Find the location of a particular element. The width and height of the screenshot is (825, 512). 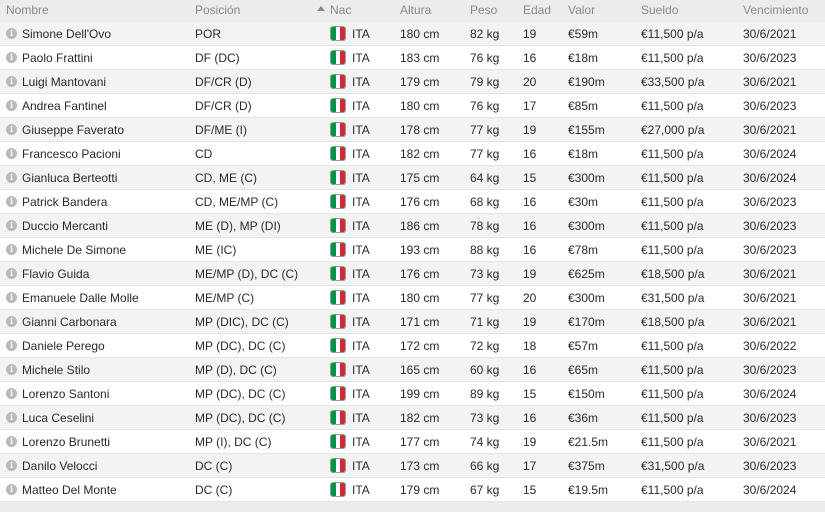

player-name: Patrick Bandera is located at coordinates (64, 202).